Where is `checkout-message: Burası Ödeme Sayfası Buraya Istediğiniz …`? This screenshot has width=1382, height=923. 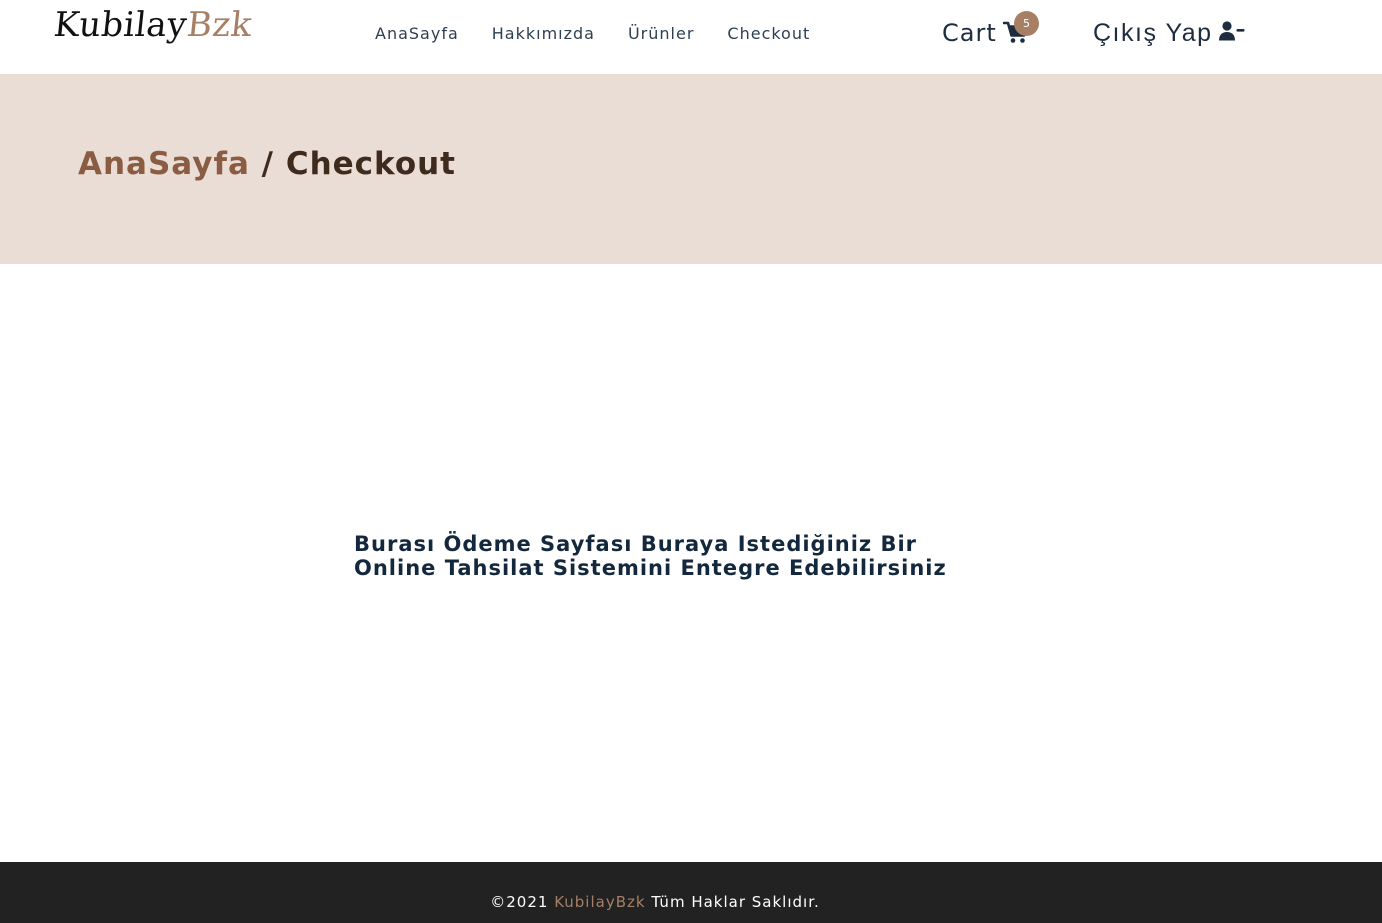
checkout-message: Burası Ödeme Sayfası Buraya Istediğiniz … is located at coordinates (650, 556).